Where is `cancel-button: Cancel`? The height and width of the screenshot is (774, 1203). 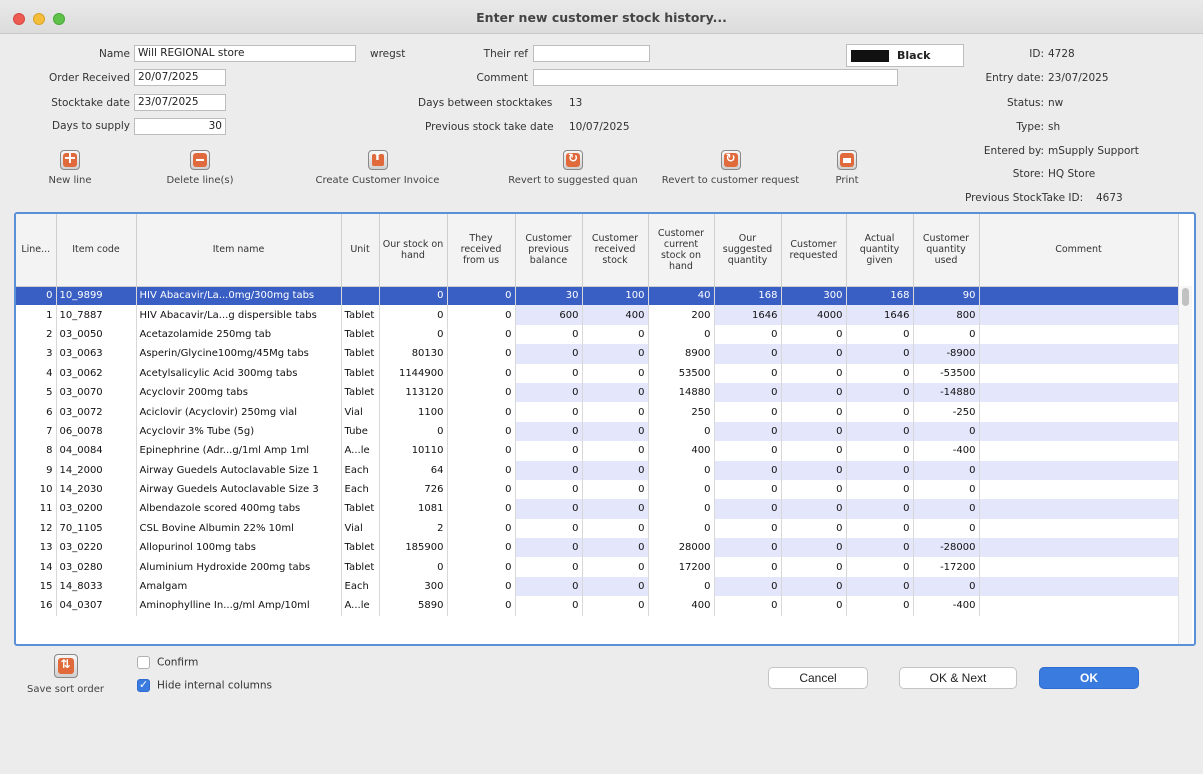 cancel-button: Cancel is located at coordinates (818, 678).